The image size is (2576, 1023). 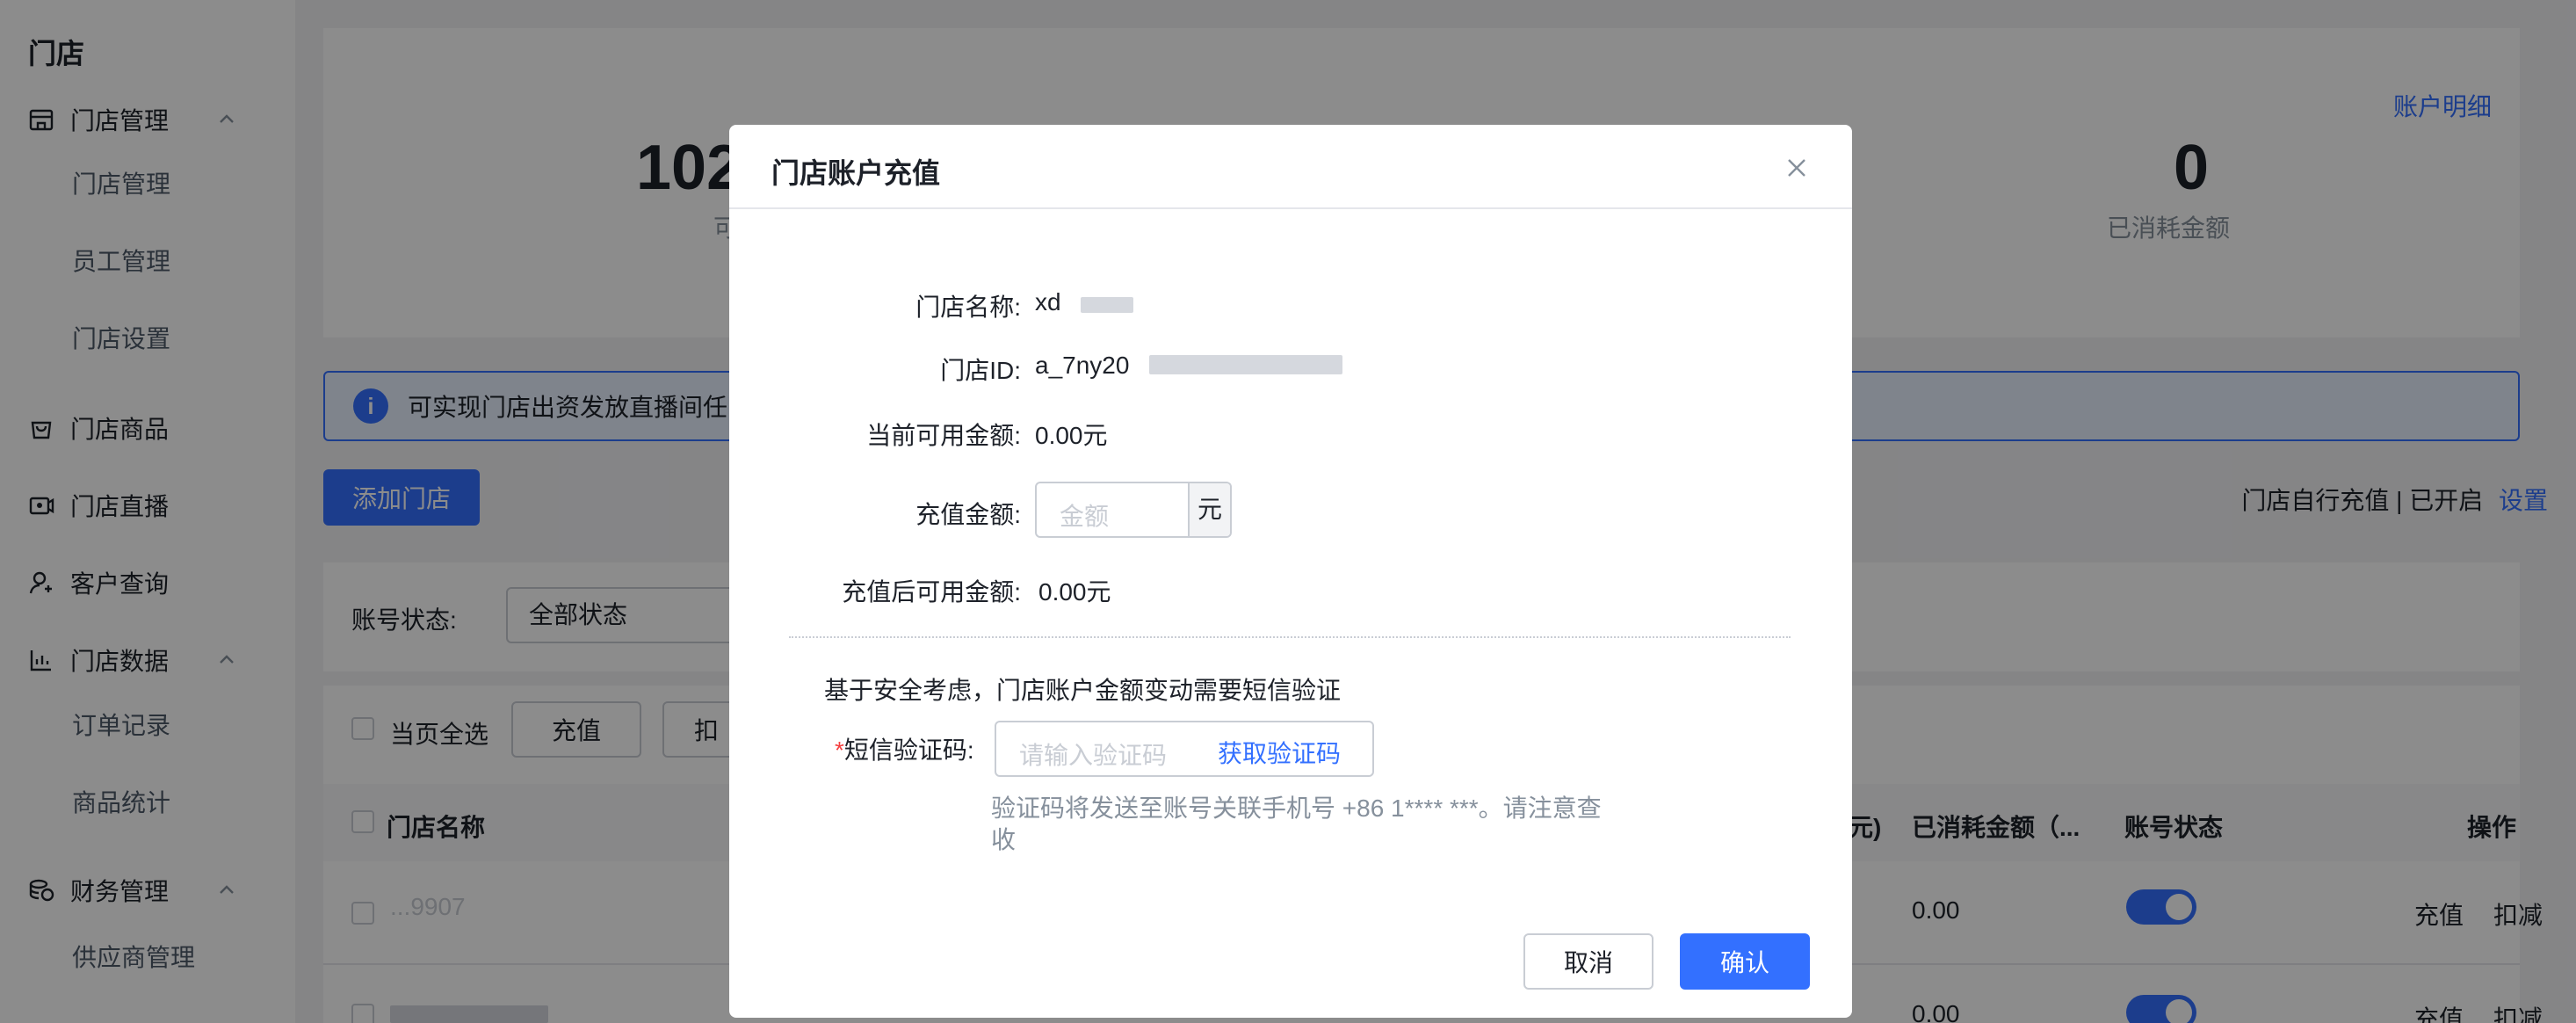 What do you see at coordinates (1290, 208) in the screenshot?
I see `dialog-header-divider` at bounding box center [1290, 208].